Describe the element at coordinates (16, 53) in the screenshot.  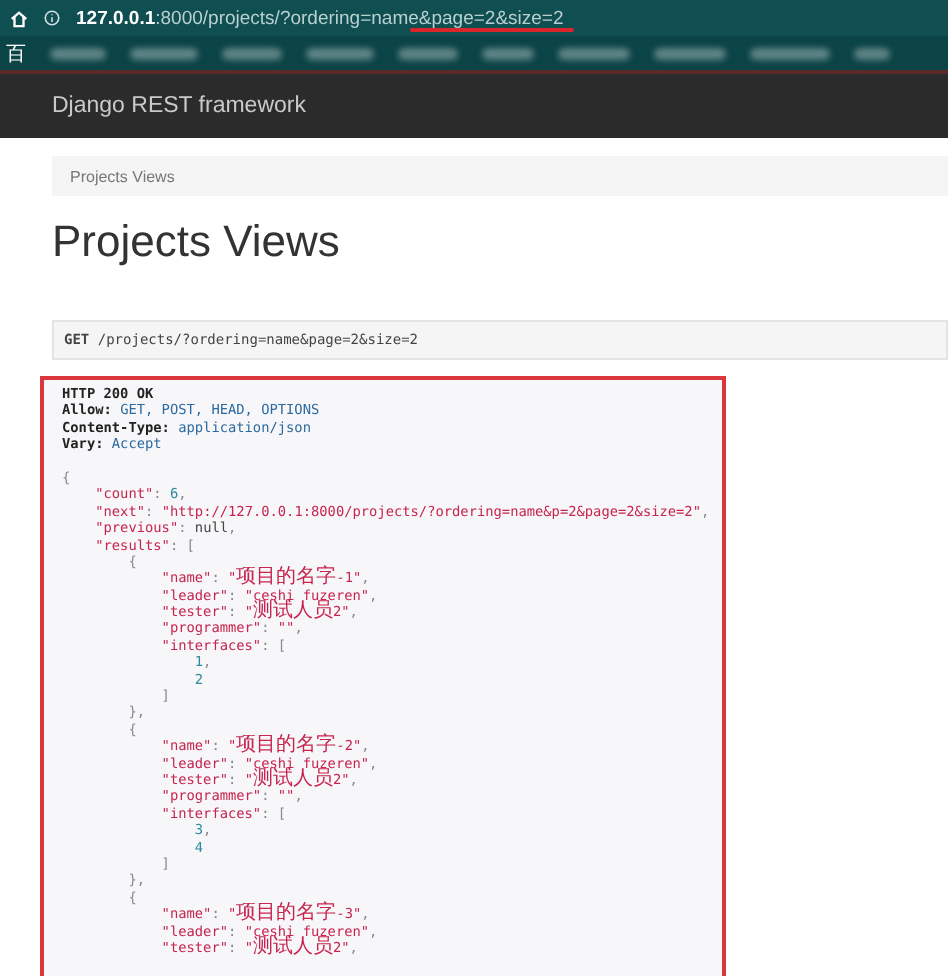
I see `bookmark-item: 百` at that location.